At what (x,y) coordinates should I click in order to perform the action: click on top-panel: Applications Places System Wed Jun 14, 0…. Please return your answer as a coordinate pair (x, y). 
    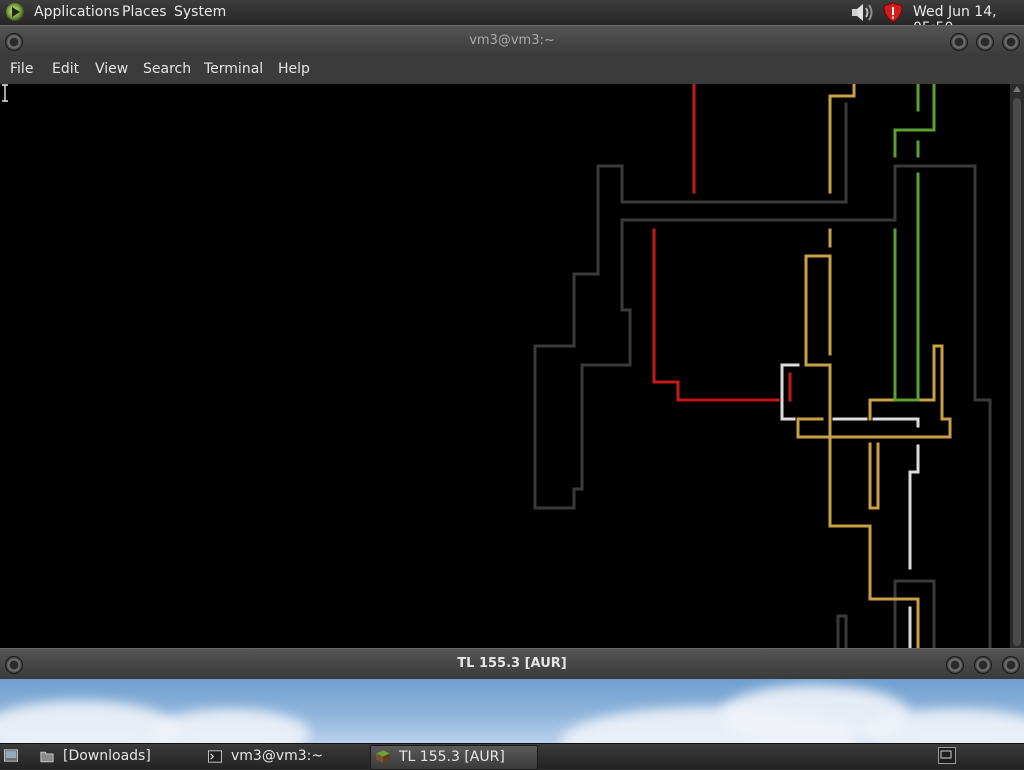
    Looking at the image, I should click on (512, 18).